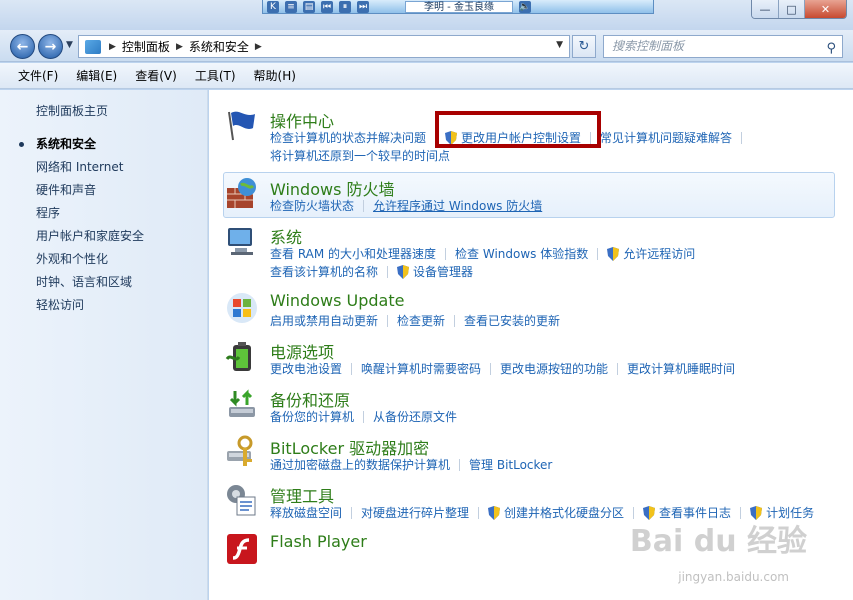  I want to click on link-firewall-status: 检查防火墙状态, so click(312, 205).